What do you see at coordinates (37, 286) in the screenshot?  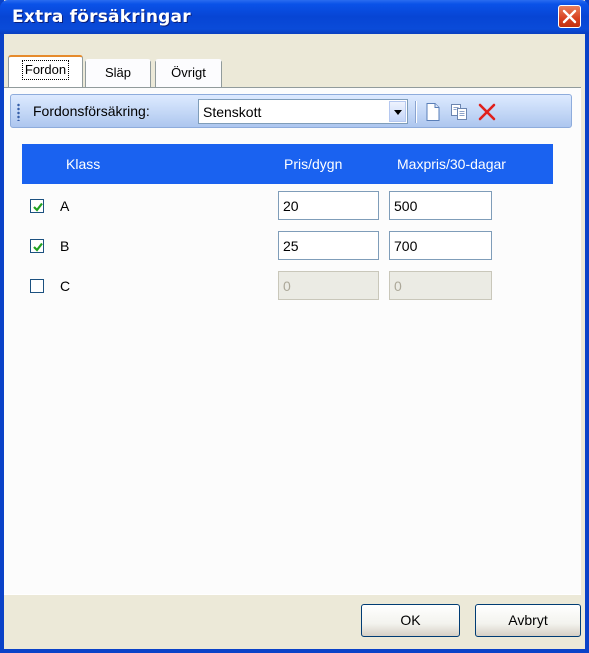 I see `checkbox-c` at bounding box center [37, 286].